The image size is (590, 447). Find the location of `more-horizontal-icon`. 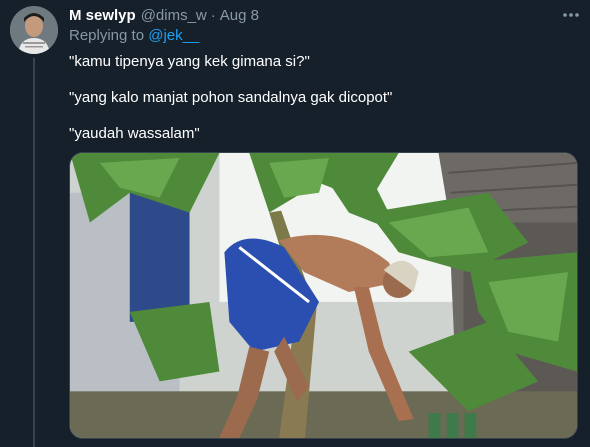

more-horizontal-icon is located at coordinates (571, 15).